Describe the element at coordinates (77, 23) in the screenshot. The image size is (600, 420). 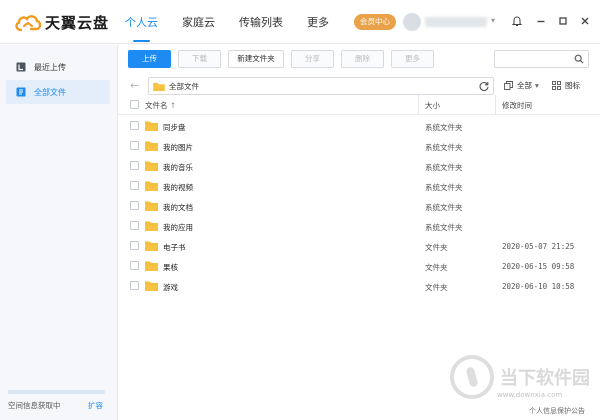
I see `app-name: 天翼云盘` at that location.